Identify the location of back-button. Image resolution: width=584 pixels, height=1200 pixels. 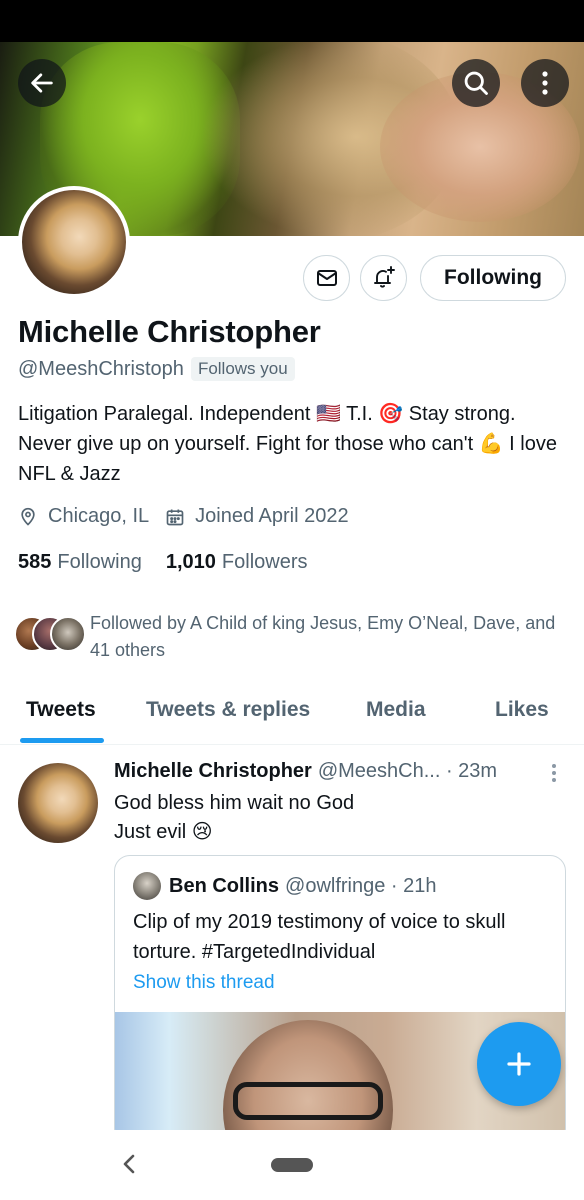
(42, 83).